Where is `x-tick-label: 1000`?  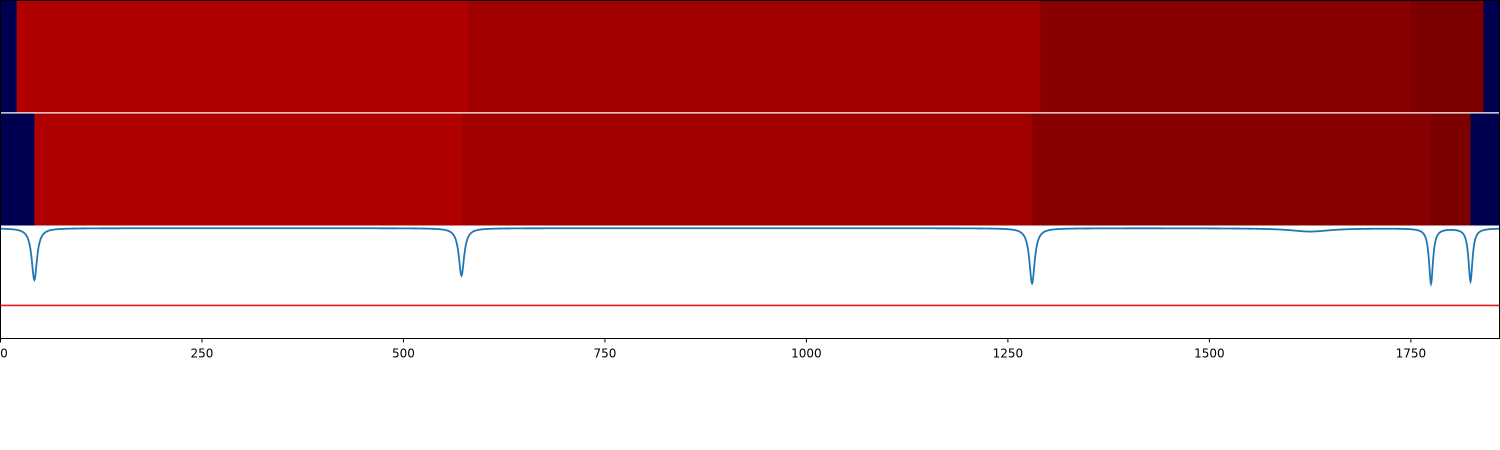
x-tick-label: 1000 is located at coordinates (806, 354).